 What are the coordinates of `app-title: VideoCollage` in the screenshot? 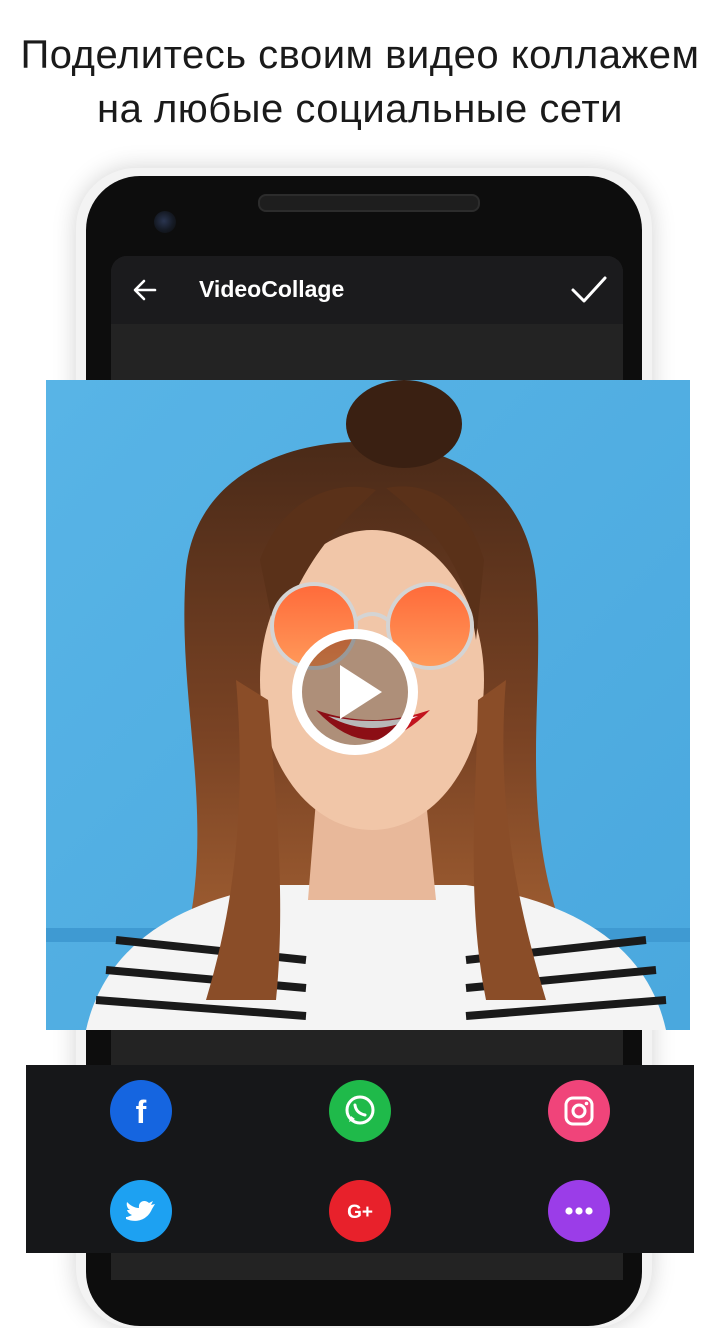 It's located at (272, 289).